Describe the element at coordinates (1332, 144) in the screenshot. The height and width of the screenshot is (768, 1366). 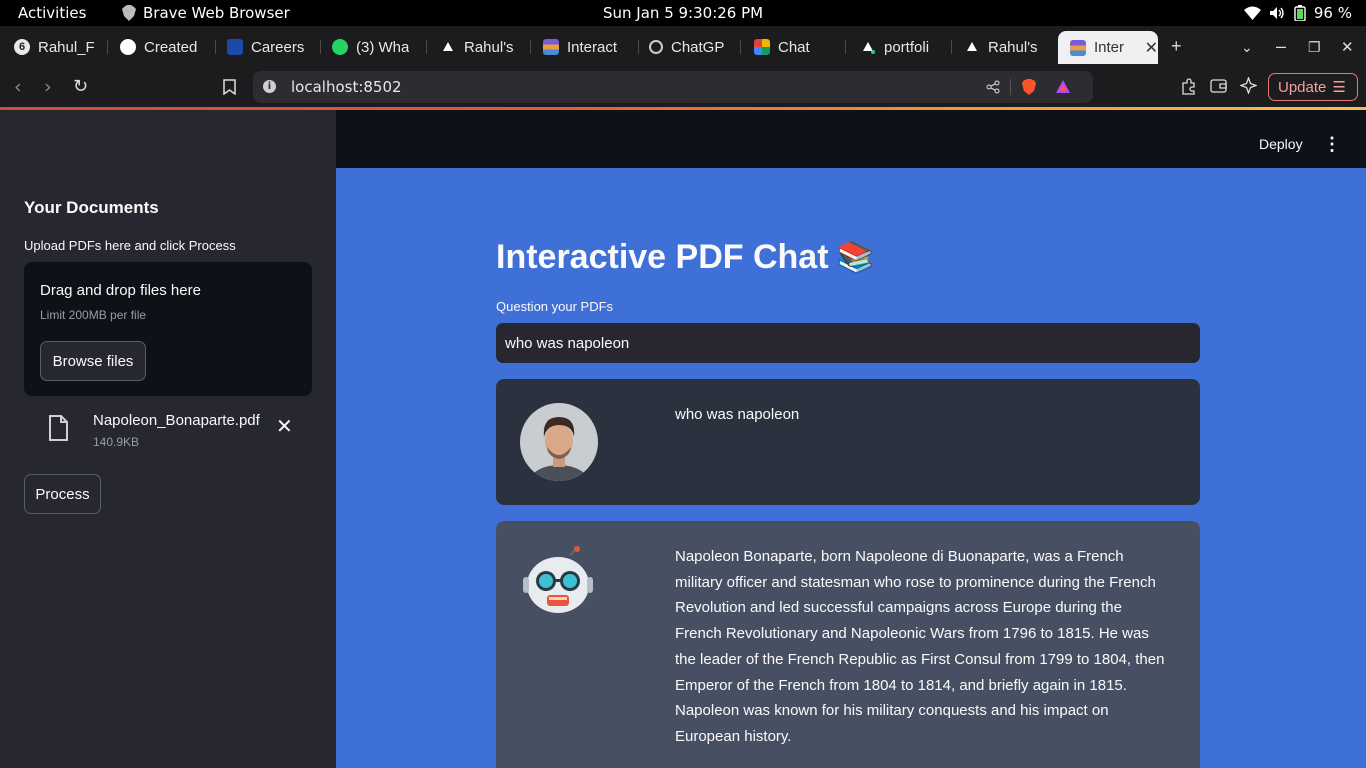
I see `more-menu-icon: ⋮` at that location.